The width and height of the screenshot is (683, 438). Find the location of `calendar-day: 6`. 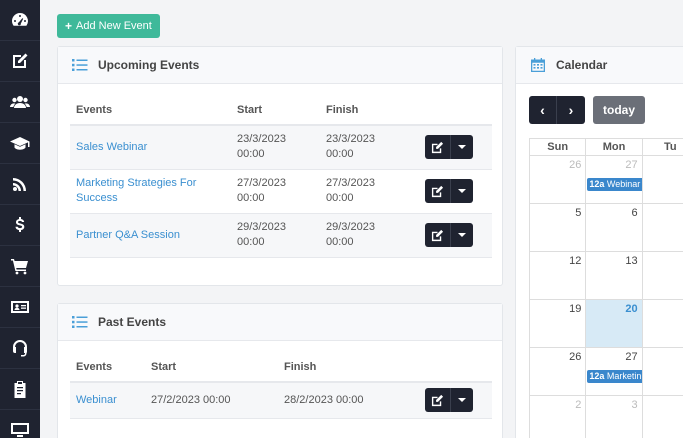

calendar-day: 6 is located at coordinates (614, 228).